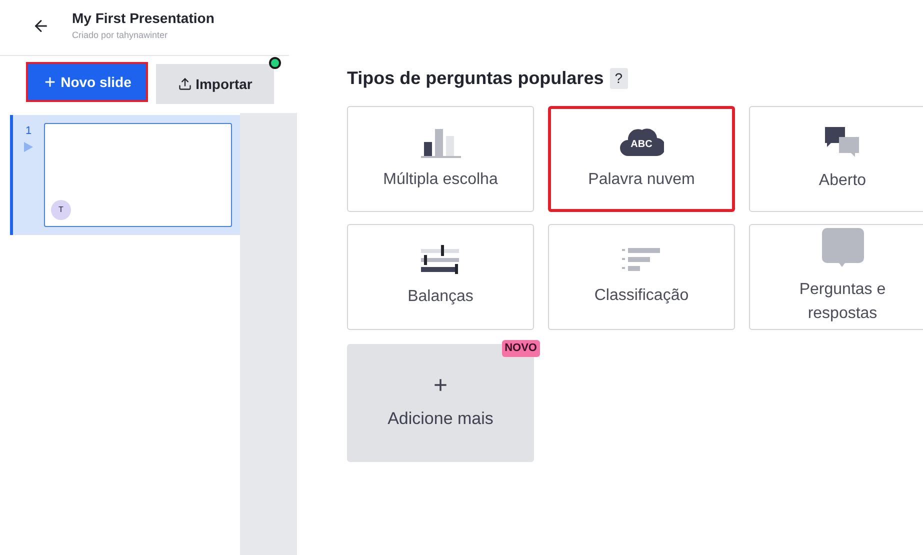 Image resolution: width=923 pixels, height=555 pixels. I want to click on upload-icon, so click(185, 84).